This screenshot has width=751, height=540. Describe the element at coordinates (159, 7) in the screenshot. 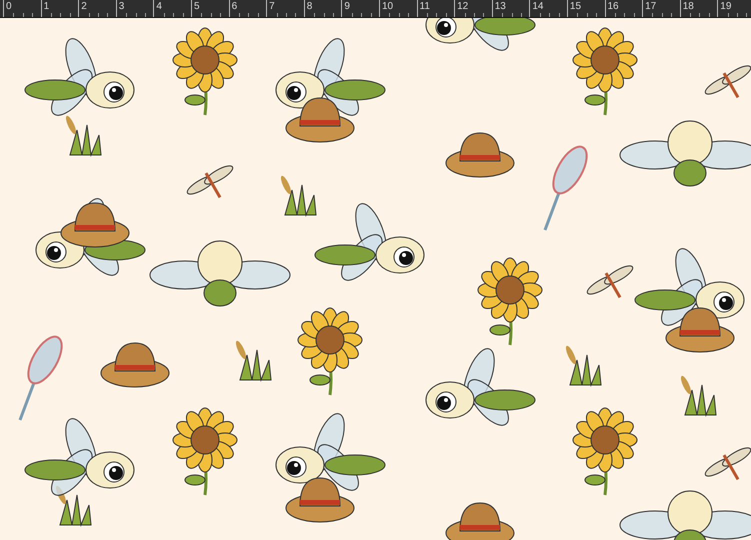

I see `ruler-number: 4` at that location.